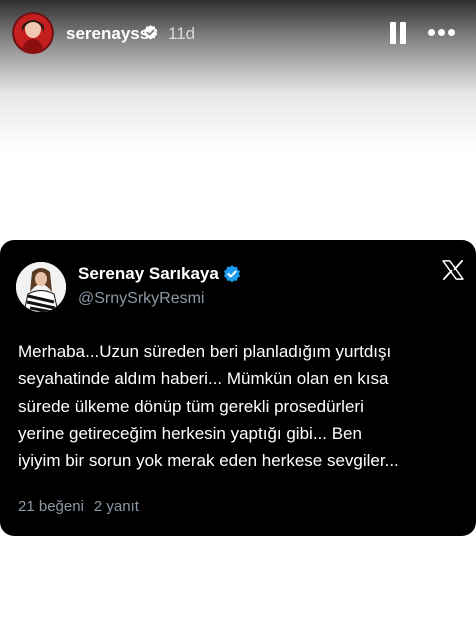 Image resolution: width=476 pixels, height=631 pixels. Describe the element at coordinates (141, 299) in the screenshot. I see `tweet-handle: @SrnySrkyResmi` at that location.